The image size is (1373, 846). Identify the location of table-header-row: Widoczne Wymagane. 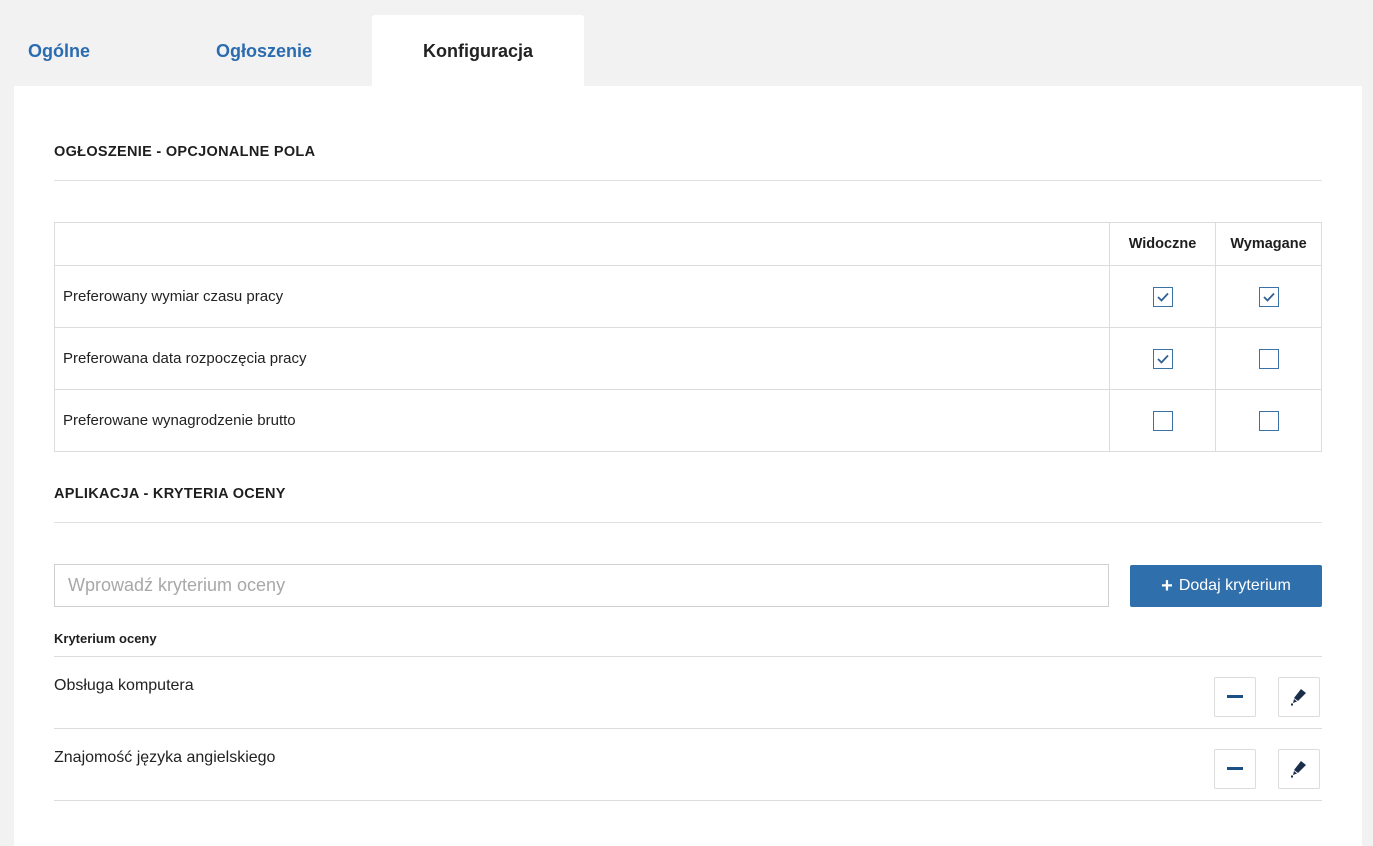
(688, 244).